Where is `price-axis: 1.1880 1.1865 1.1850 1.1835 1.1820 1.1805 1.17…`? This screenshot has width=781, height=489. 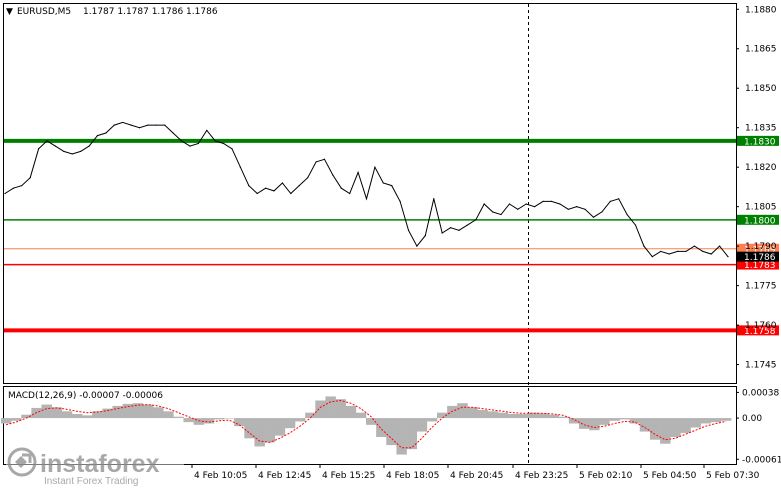
price-axis: 1.1880 1.1865 1.1850 1.1835 1.1820 1.1805 1.17… is located at coordinates (756, 188).